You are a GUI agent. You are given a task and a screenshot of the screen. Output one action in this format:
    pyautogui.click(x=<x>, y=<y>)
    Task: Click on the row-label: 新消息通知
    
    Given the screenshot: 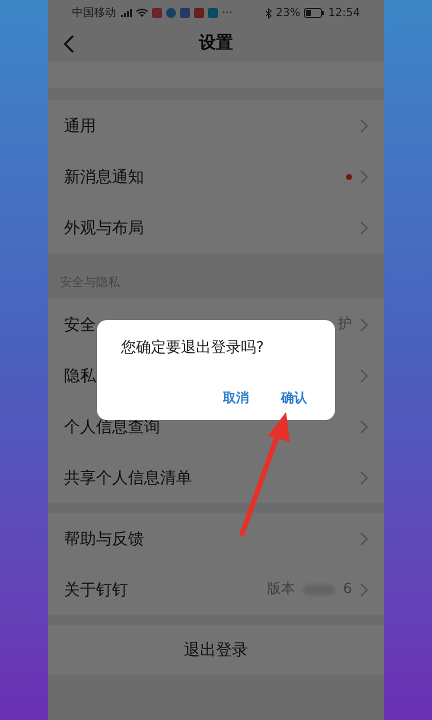 What is the action you would take?
    pyautogui.click(x=104, y=177)
    